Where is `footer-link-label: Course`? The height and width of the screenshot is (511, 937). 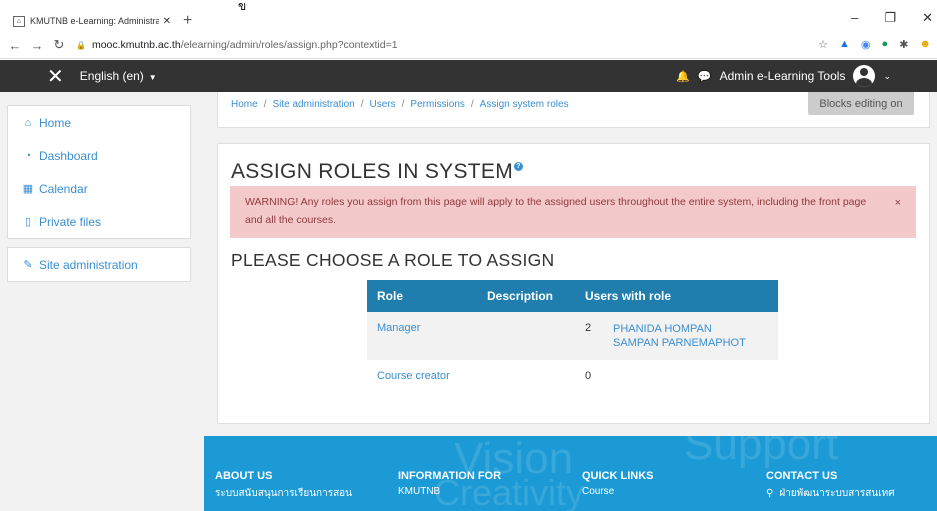 footer-link-label: Course is located at coordinates (598, 491).